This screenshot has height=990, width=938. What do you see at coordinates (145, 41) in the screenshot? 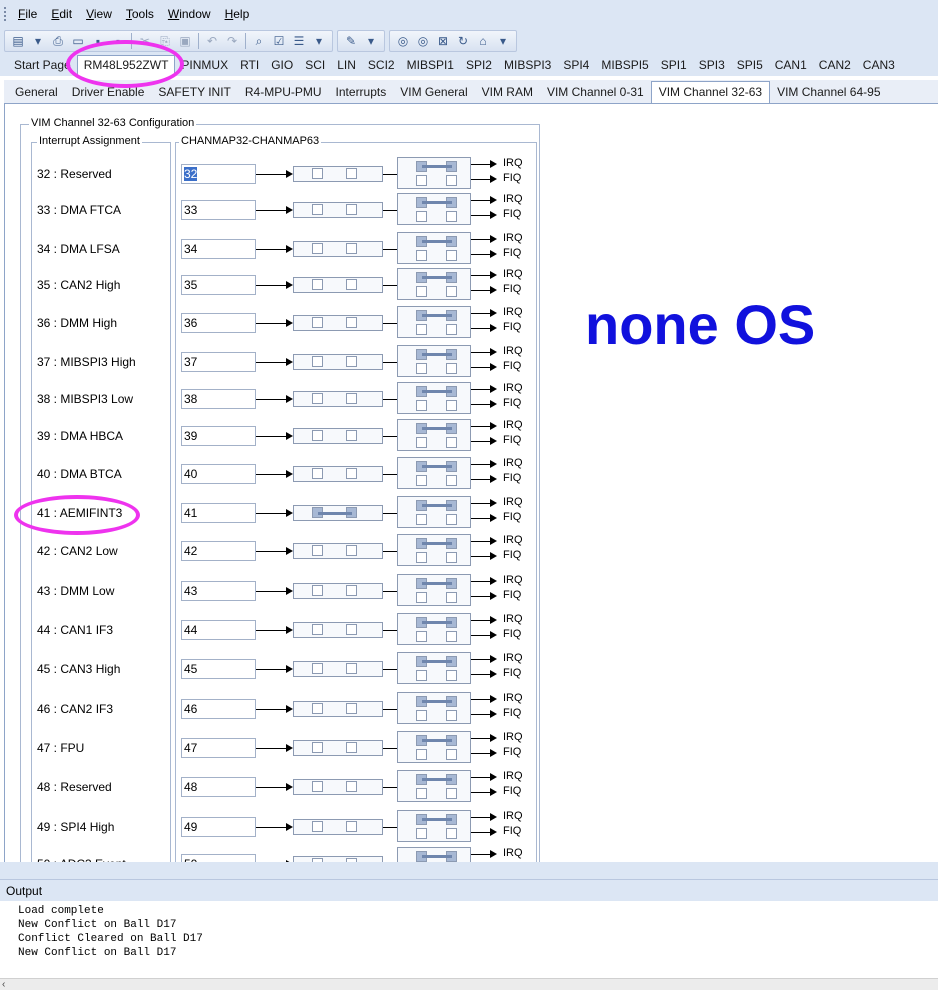
I see `cut-icon: ✂` at bounding box center [145, 41].